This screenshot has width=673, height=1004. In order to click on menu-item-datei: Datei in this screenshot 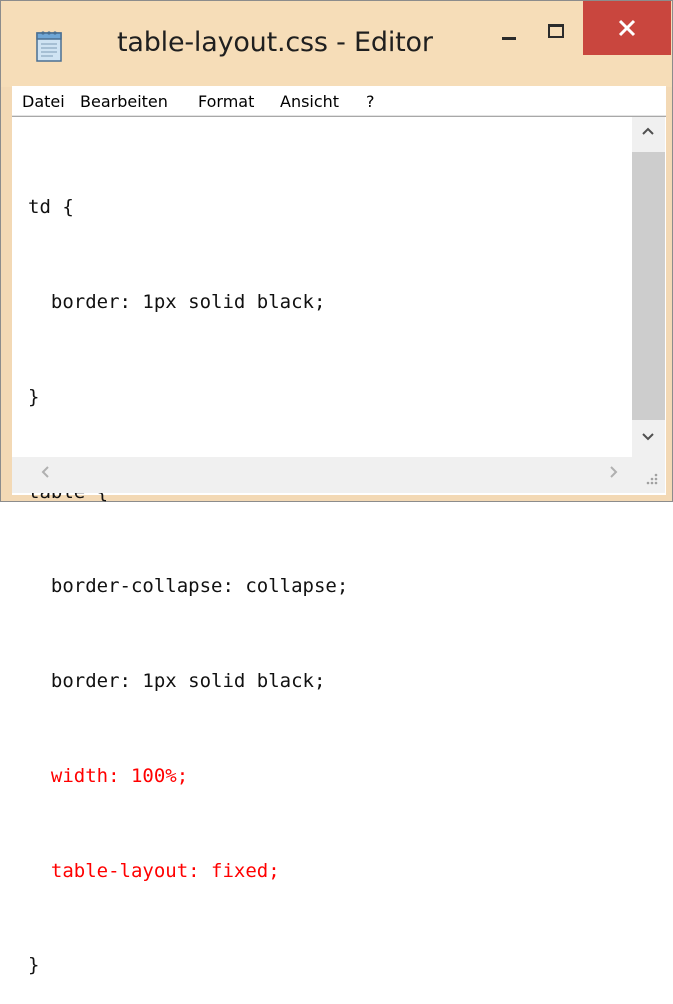, I will do `click(43, 101)`.